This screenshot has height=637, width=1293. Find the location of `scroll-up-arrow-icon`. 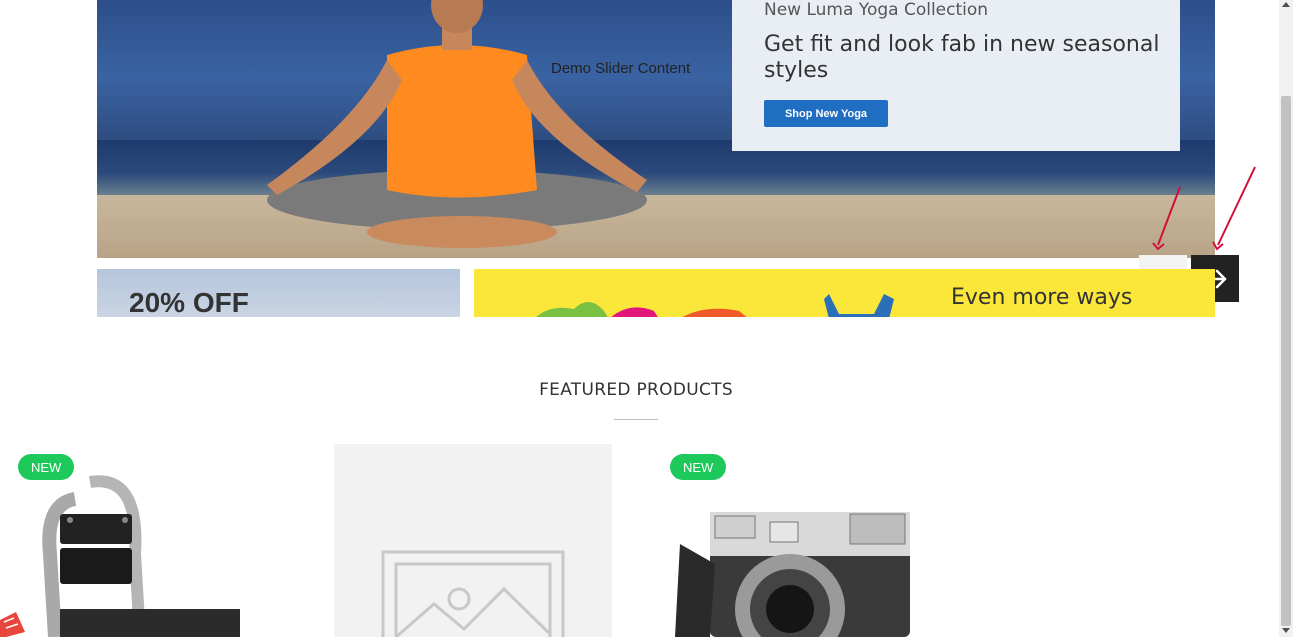

scroll-up-arrow-icon is located at coordinates (1286, 4).